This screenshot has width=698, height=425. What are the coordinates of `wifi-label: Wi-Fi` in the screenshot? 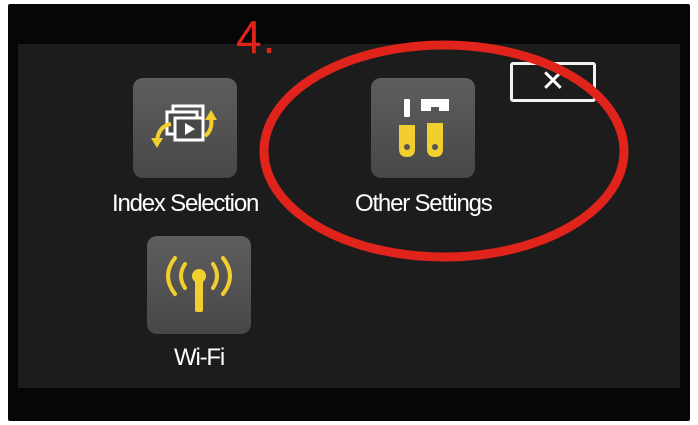 It's located at (199, 357).